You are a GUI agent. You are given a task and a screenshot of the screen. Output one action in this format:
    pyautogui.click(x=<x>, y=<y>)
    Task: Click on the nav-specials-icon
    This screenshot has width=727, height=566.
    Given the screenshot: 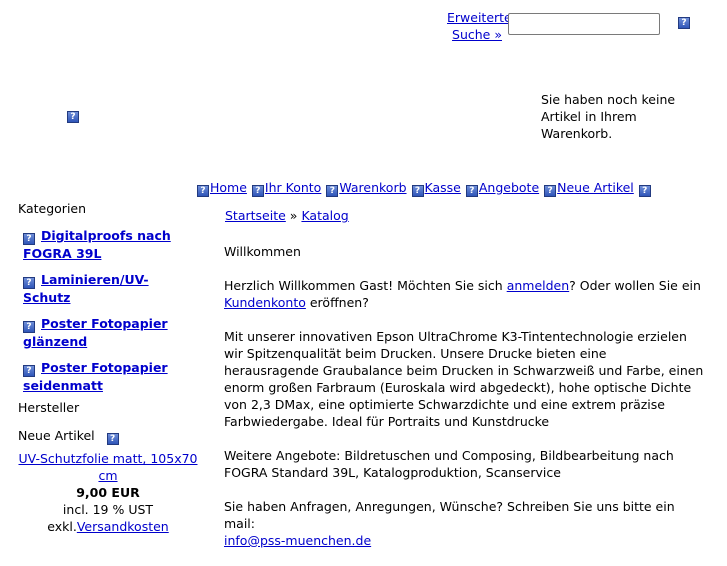 What is the action you would take?
    pyautogui.click(x=471, y=191)
    